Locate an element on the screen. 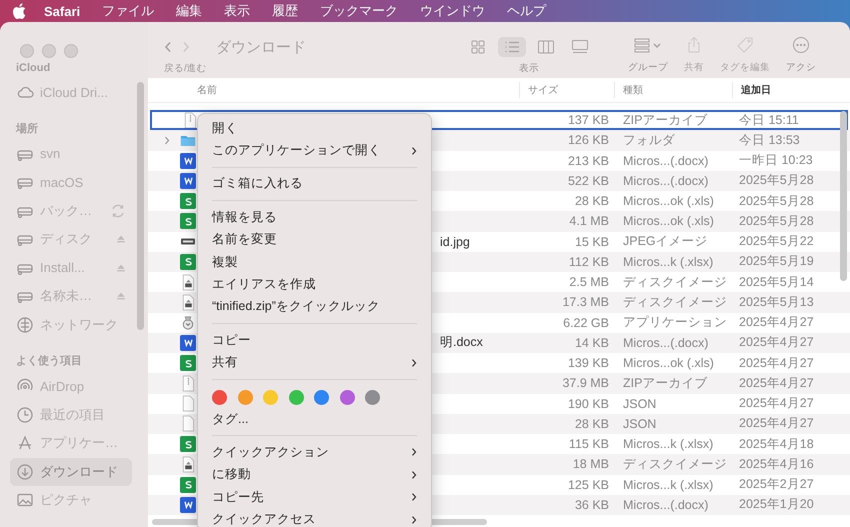 The image size is (850, 527). column-header: 名前 is located at coordinates (334, 90).